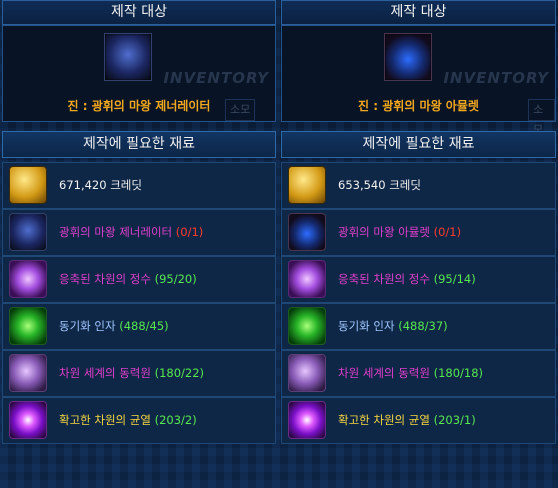  I want to click on material-row: 응축된 차원의 정수 (95/20), so click(139, 279).